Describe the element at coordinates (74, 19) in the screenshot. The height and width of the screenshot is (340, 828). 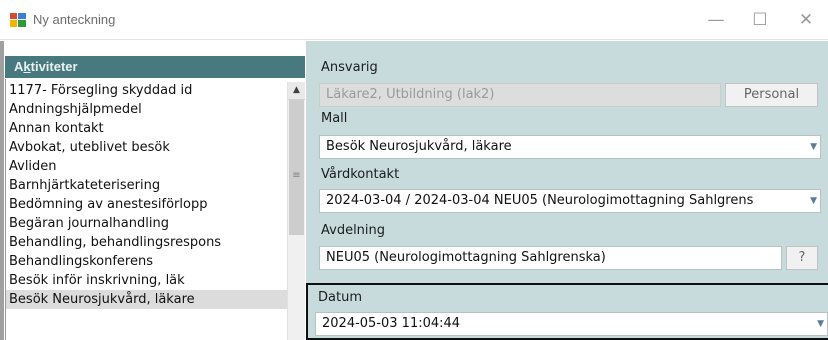
I see `window-title: Ny anteckning` at that location.